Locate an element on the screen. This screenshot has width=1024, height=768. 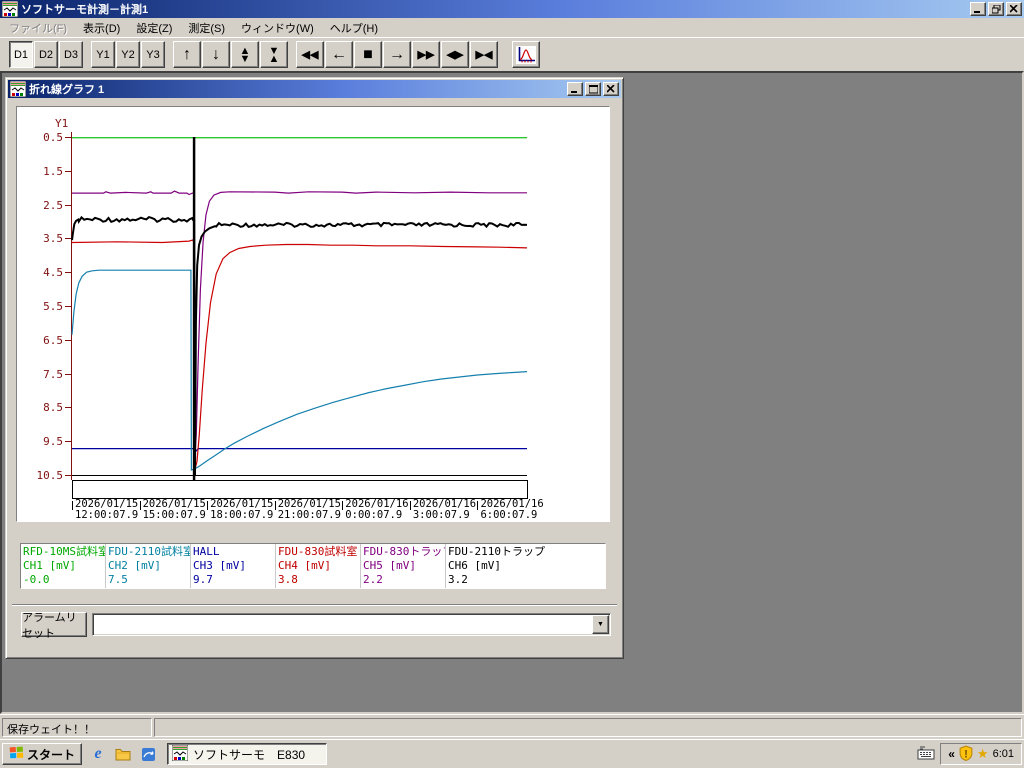
legend-value: 7.5 is located at coordinates (118, 579).